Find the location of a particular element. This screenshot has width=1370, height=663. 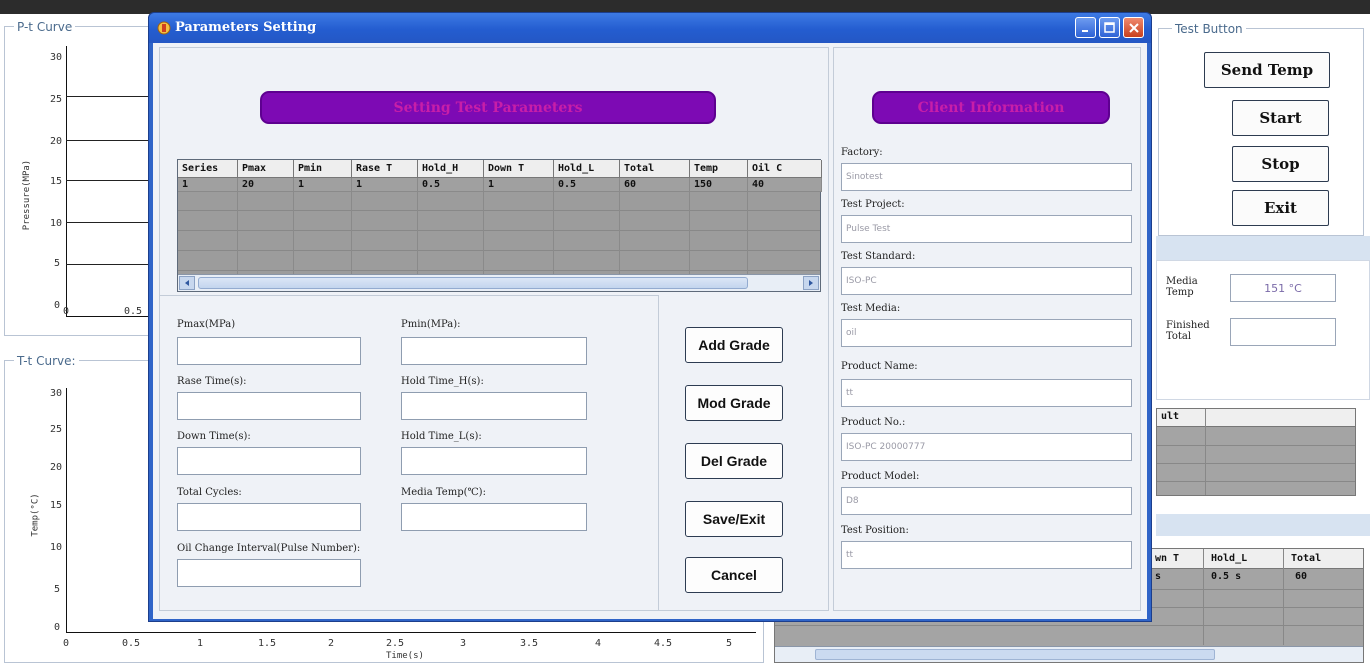

tt-y-tick: 15 is located at coordinates (56, 505).